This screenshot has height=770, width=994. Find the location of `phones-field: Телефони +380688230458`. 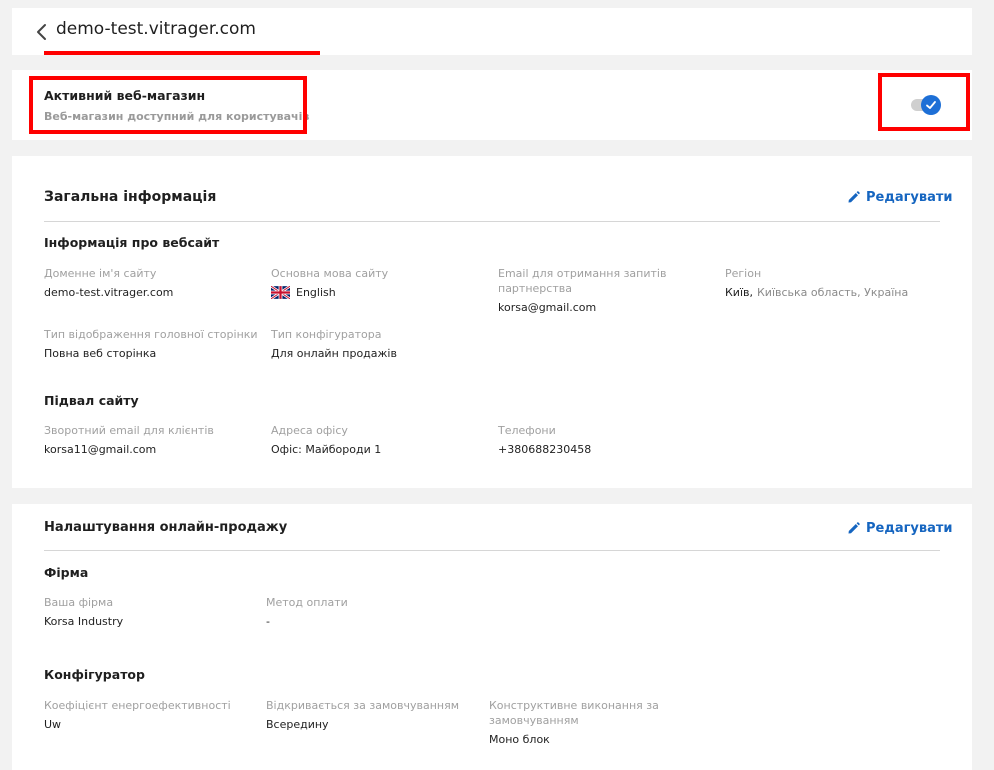

phones-field: Телефони +380688230458 is located at coordinates (598, 440).